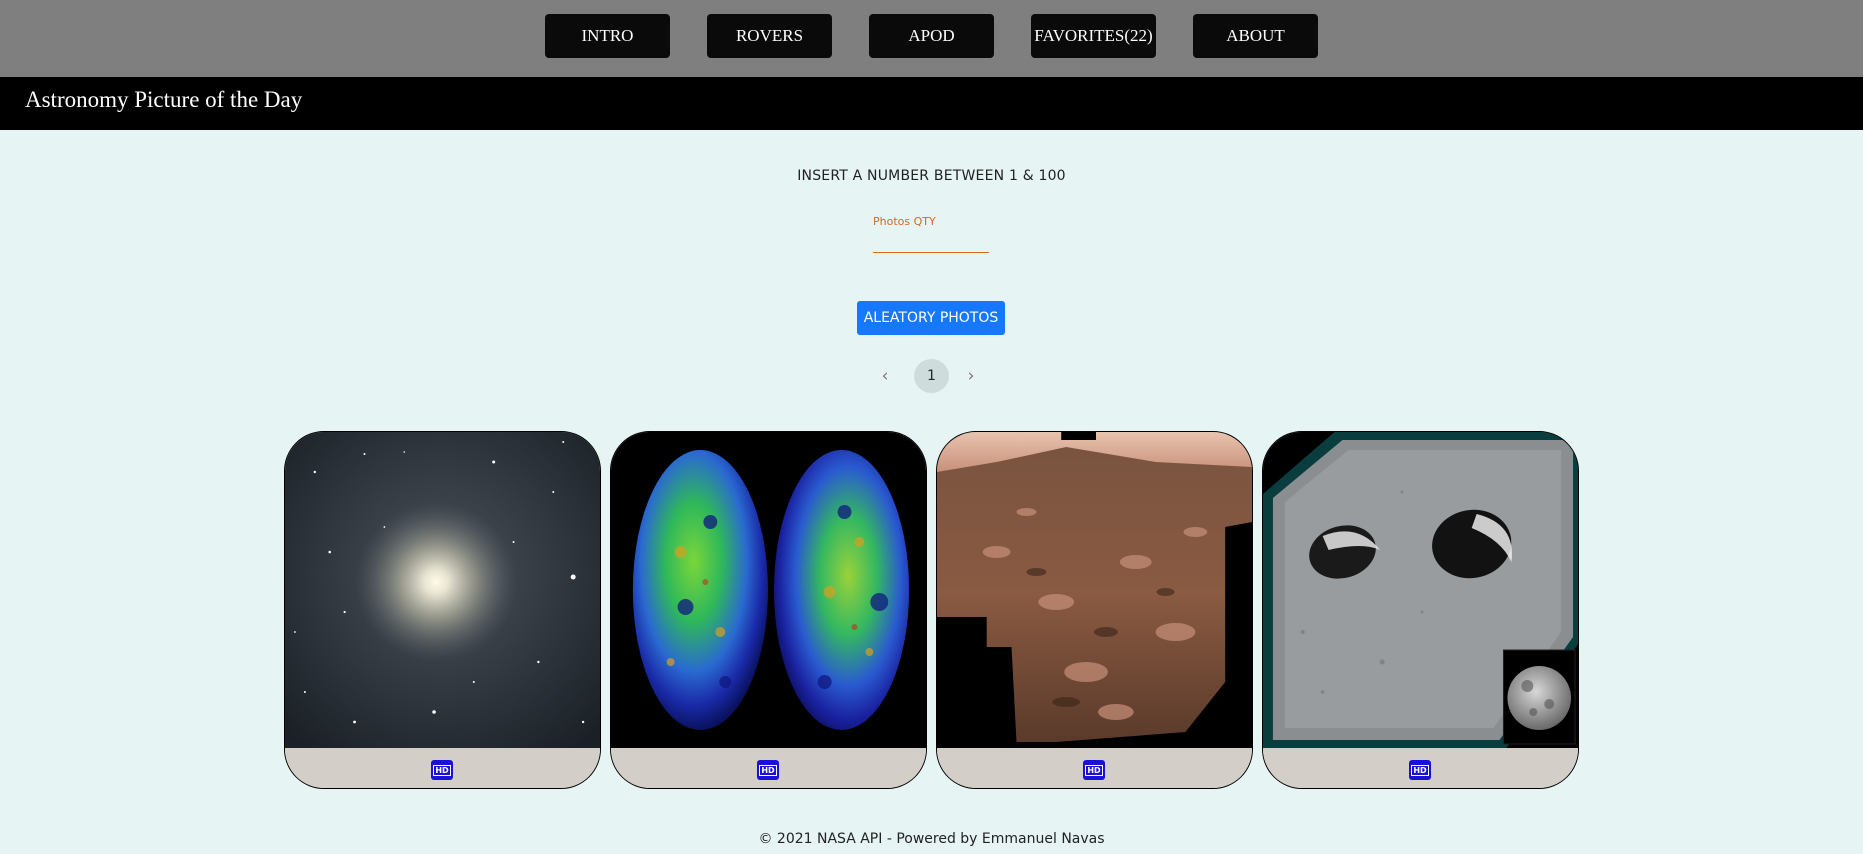  Describe the element at coordinates (1255, 36) in the screenshot. I see `nav-about-button: ABOUT` at that location.